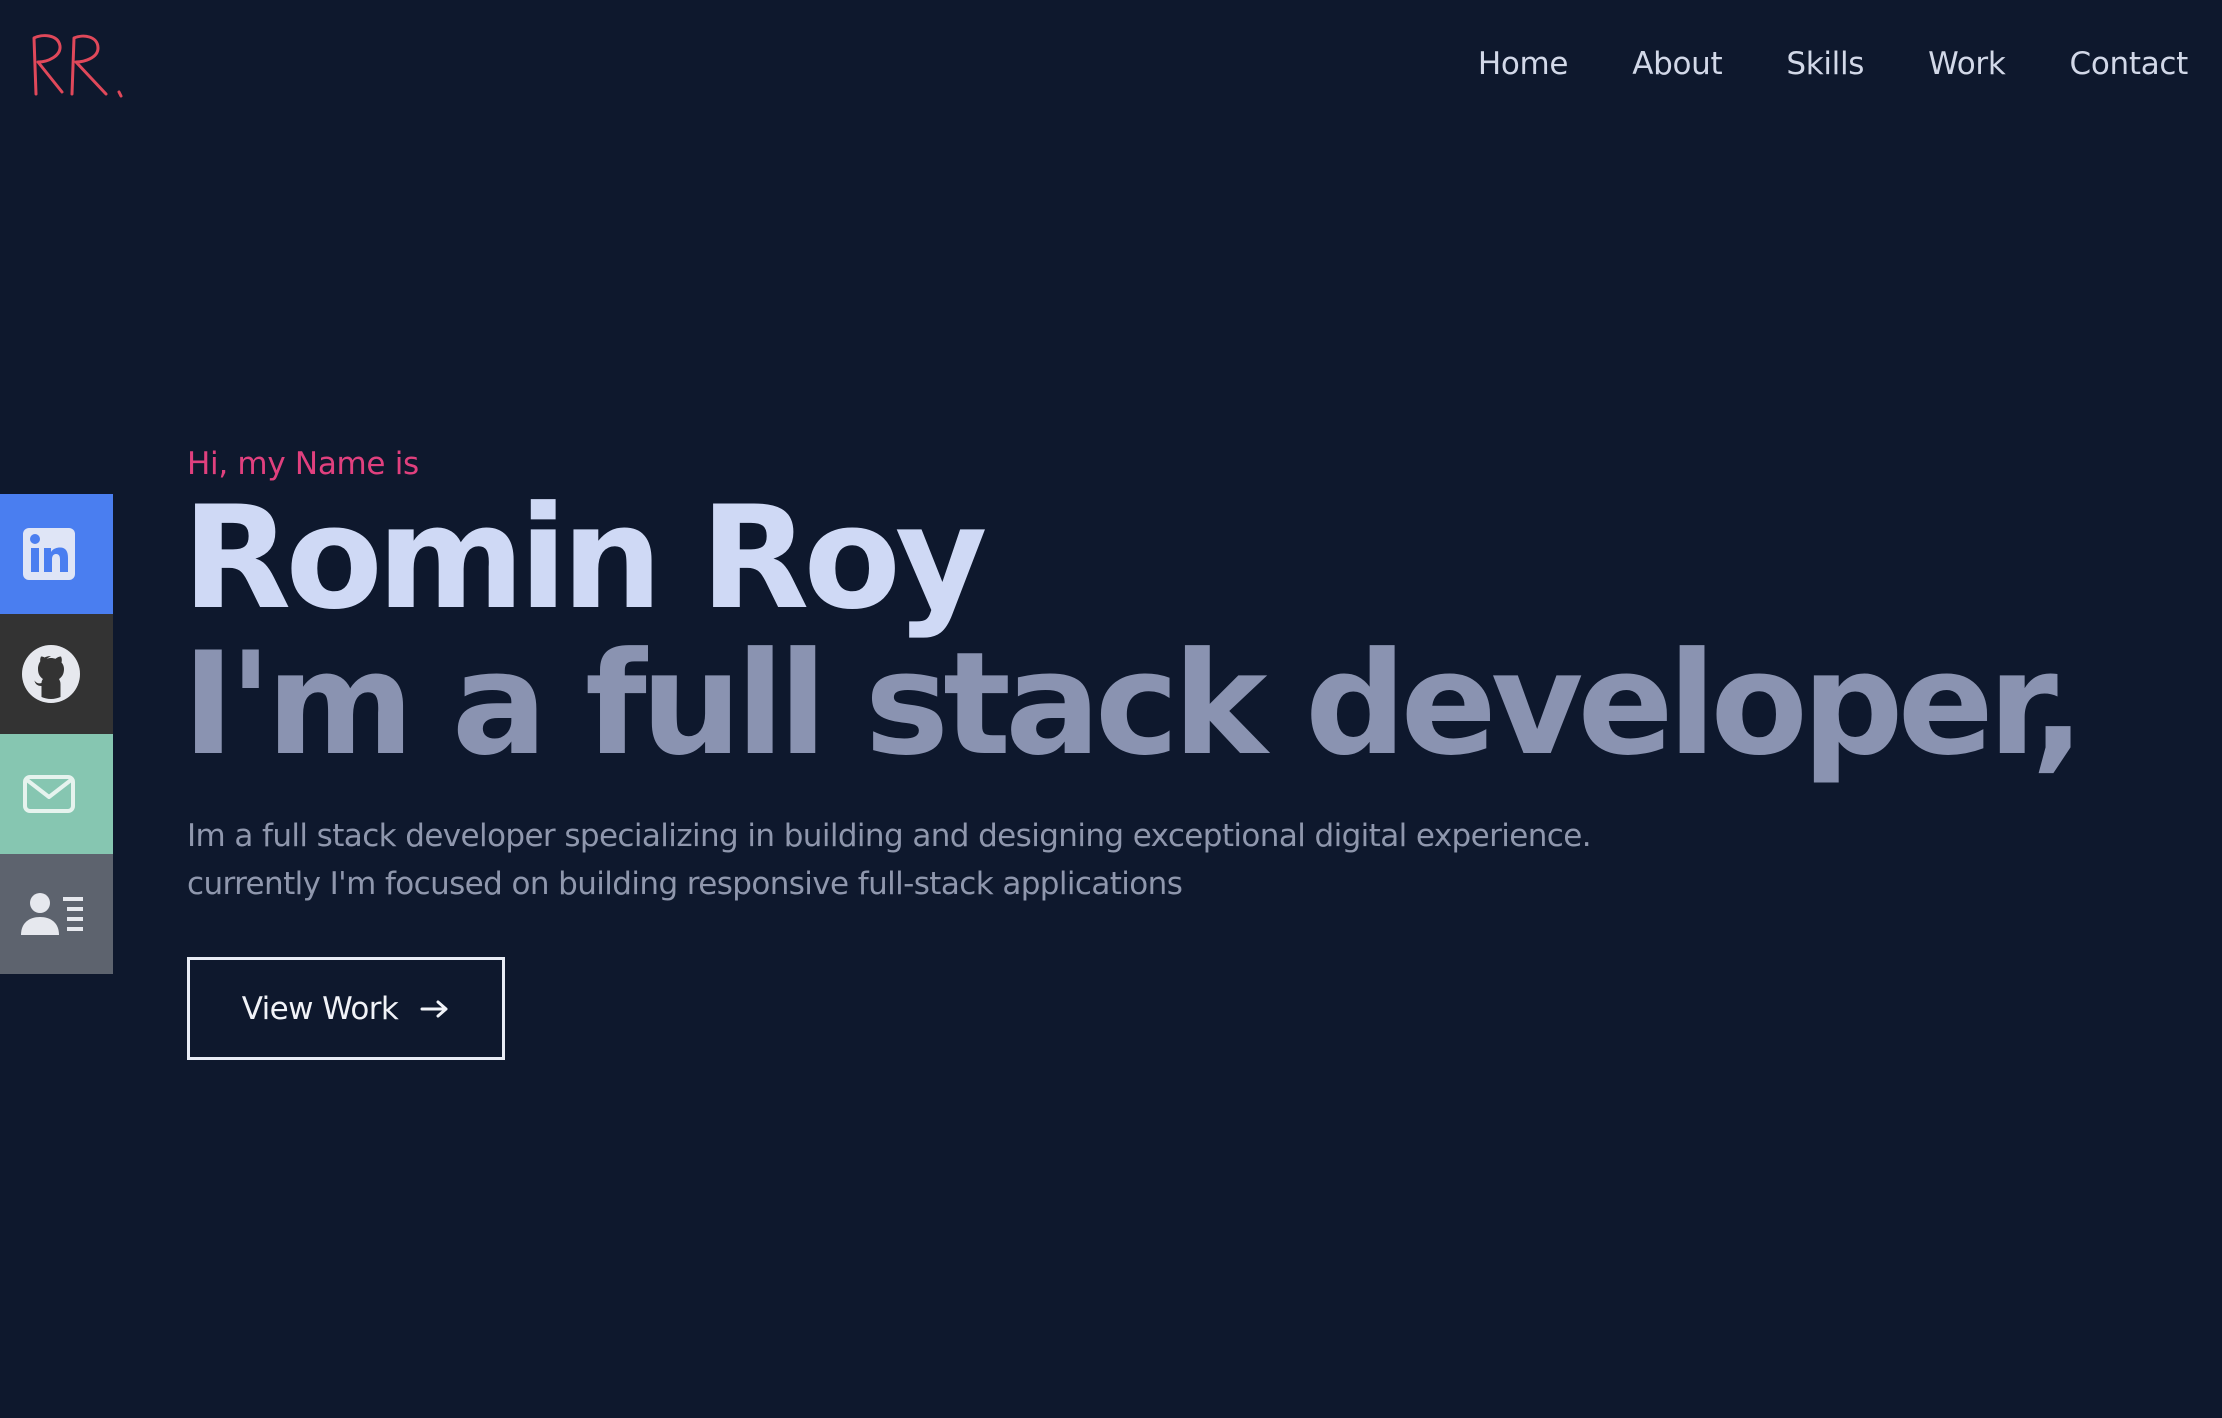 The height and width of the screenshot is (1418, 2222). I want to click on logo, so click(83, 66).